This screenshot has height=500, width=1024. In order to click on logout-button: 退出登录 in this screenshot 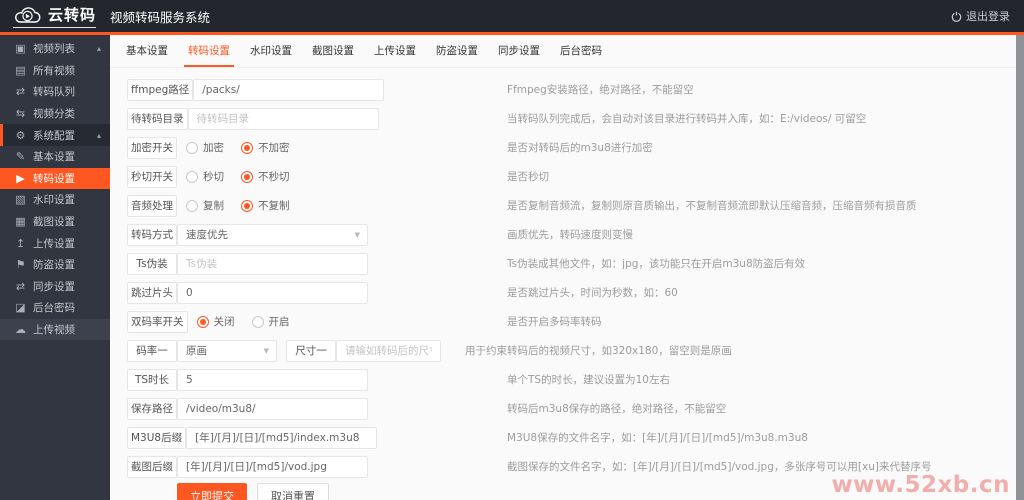, I will do `click(980, 16)`.